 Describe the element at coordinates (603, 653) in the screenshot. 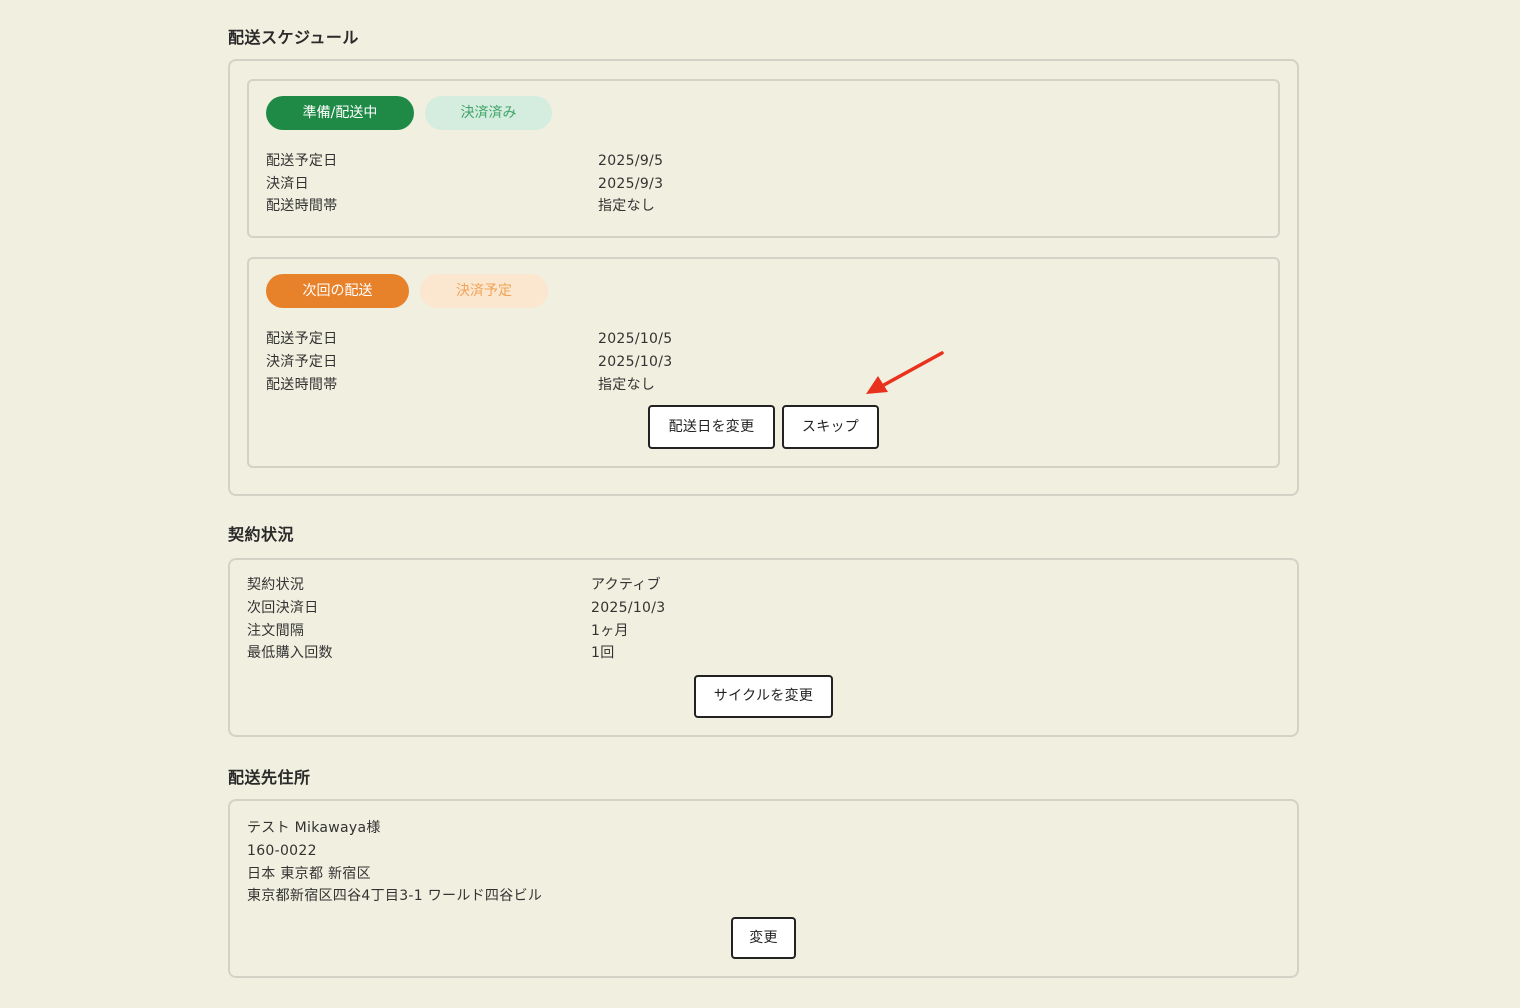

I see `row-value: 1回` at that location.